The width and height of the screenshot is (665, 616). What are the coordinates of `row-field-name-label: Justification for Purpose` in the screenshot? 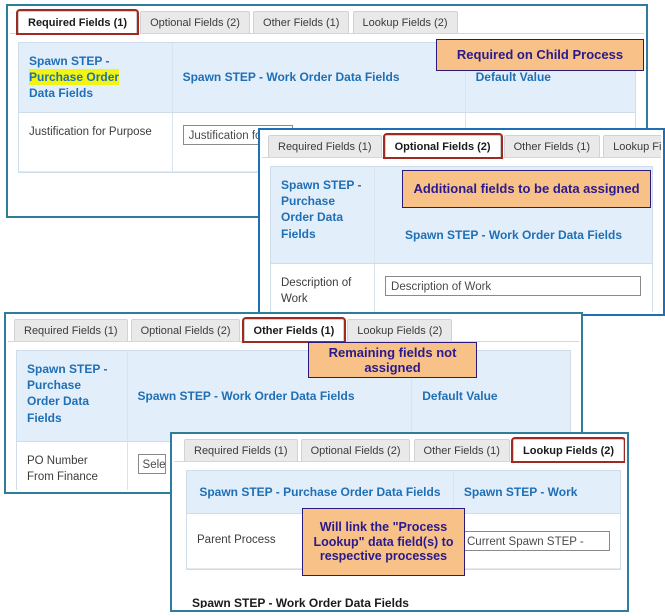 It's located at (90, 131).